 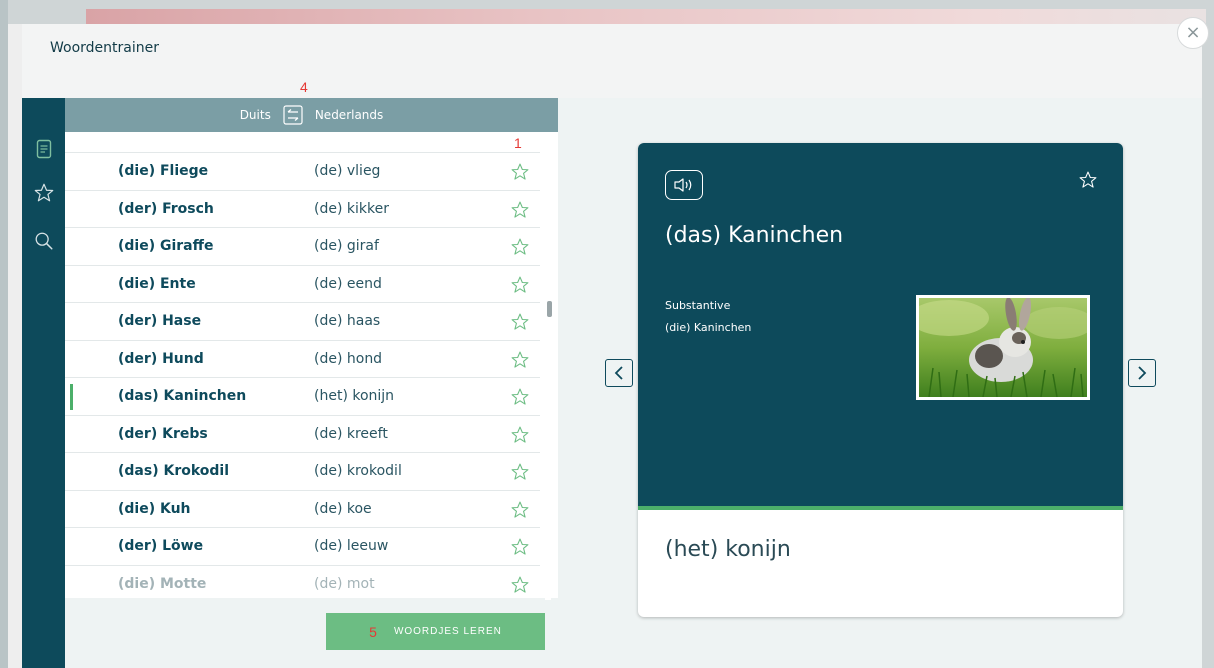 What do you see at coordinates (447, 631) in the screenshot?
I see `learn-words-label: WOORDJES LEREN` at bounding box center [447, 631].